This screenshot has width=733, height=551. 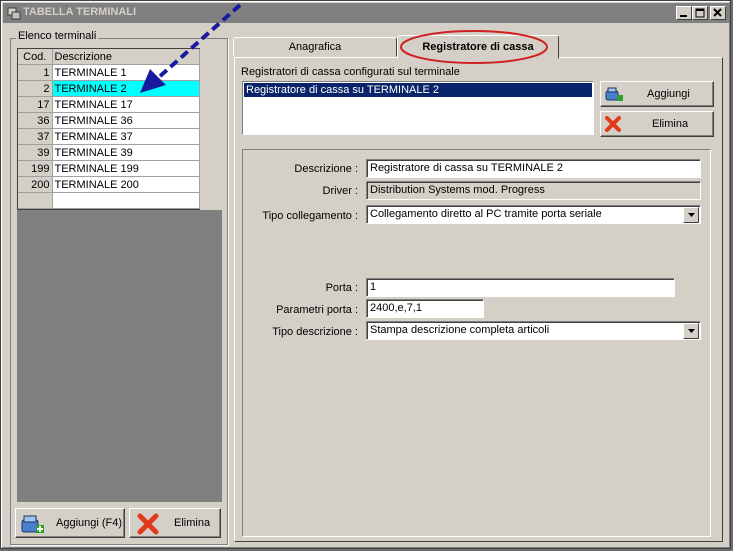 I want to click on delete-register-button: Elimina, so click(x=657, y=124).